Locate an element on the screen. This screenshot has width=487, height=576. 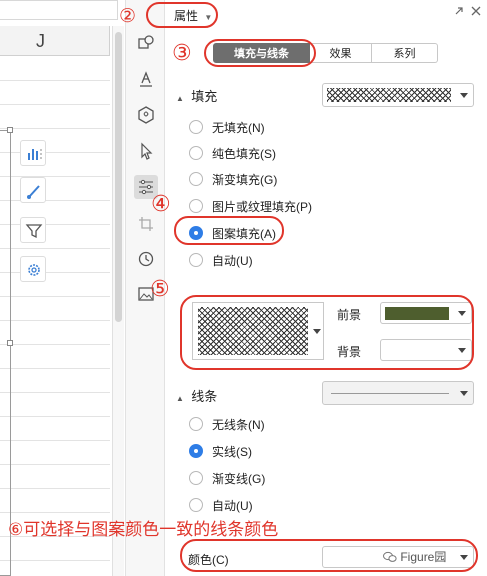
close-icon is located at coordinates (476, 11).